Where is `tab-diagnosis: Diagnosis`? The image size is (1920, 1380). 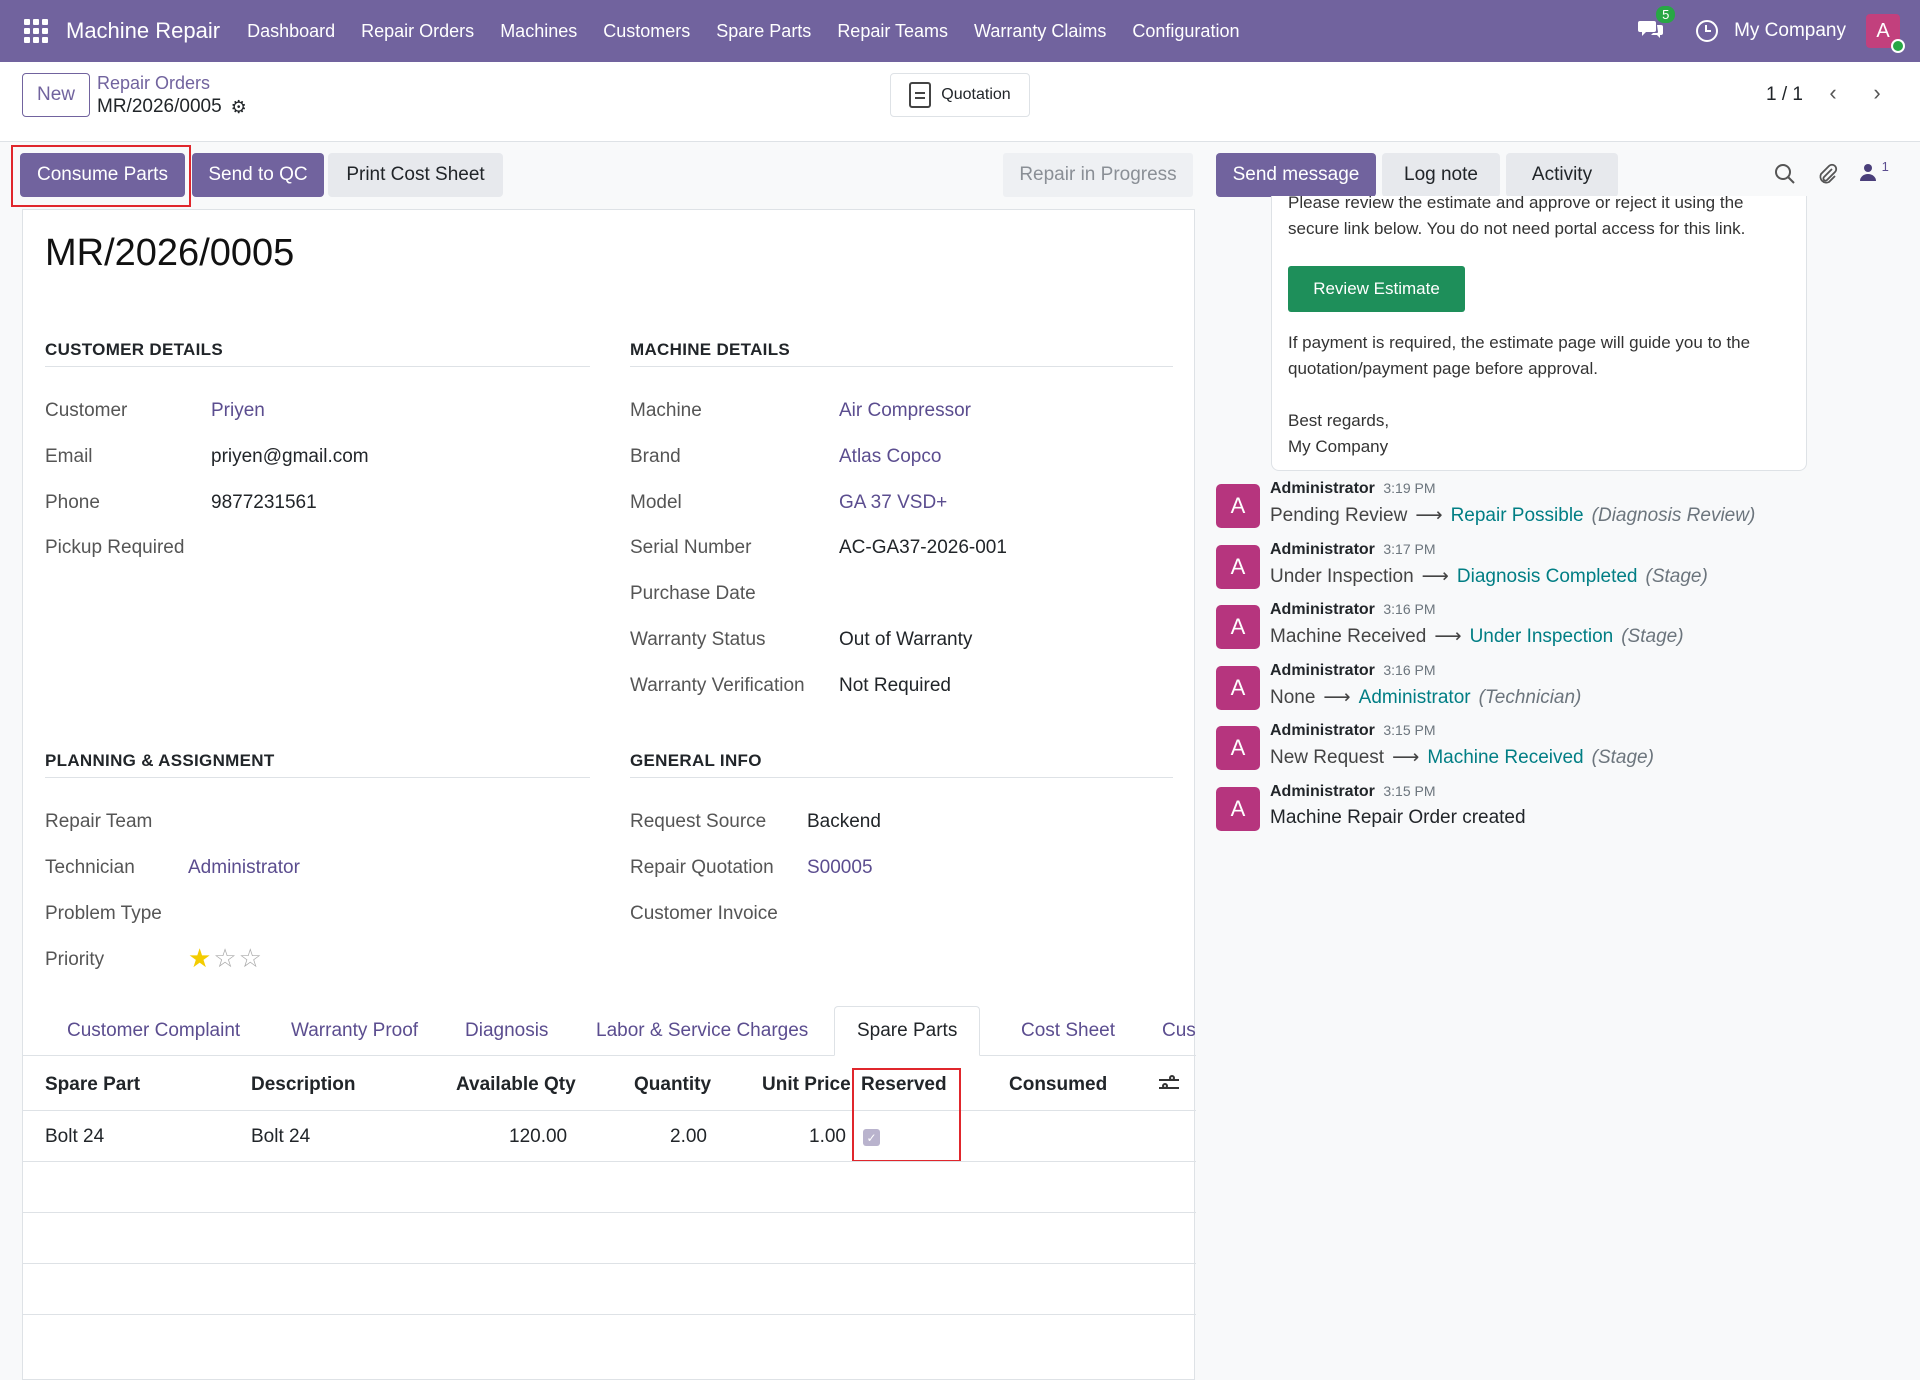
tab-diagnosis: Diagnosis is located at coordinates (506, 1031).